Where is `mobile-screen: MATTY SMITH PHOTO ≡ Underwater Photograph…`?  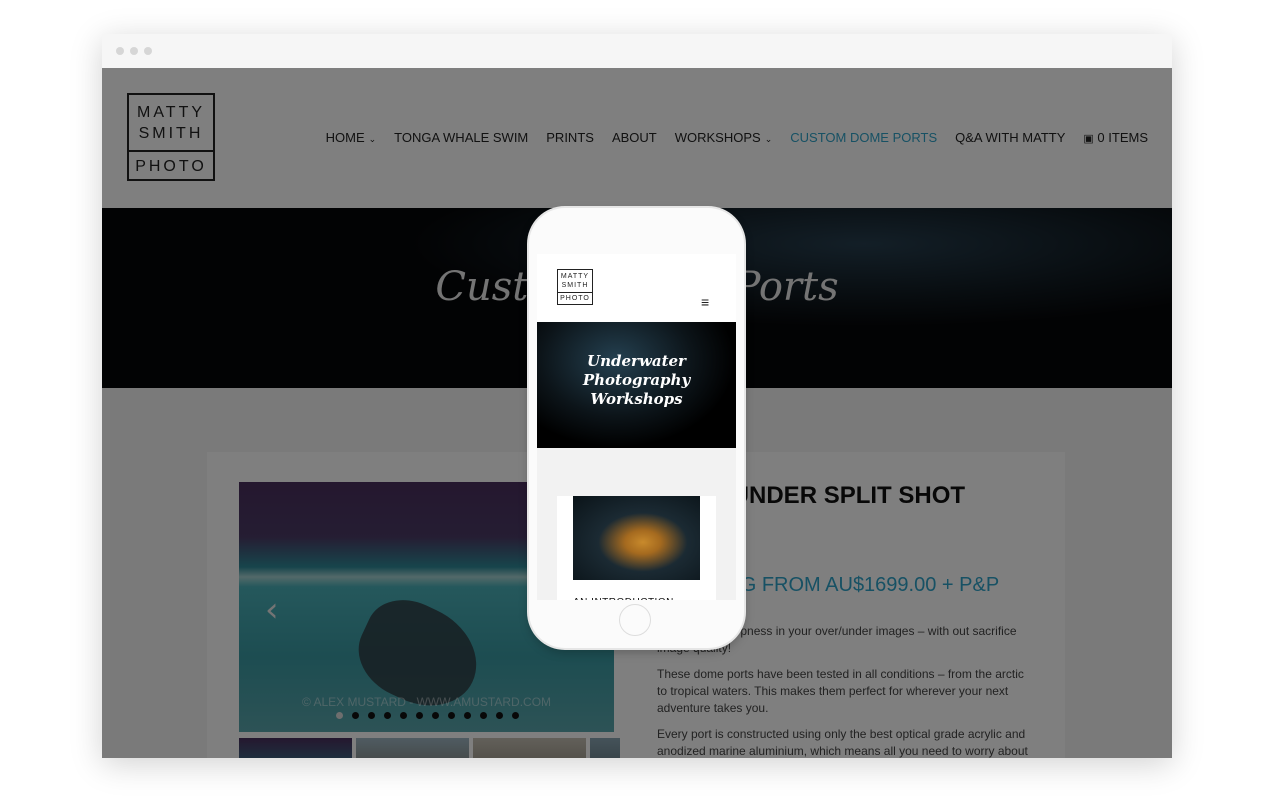
mobile-screen: MATTY SMITH PHOTO ≡ Underwater Photograph… is located at coordinates (636, 427).